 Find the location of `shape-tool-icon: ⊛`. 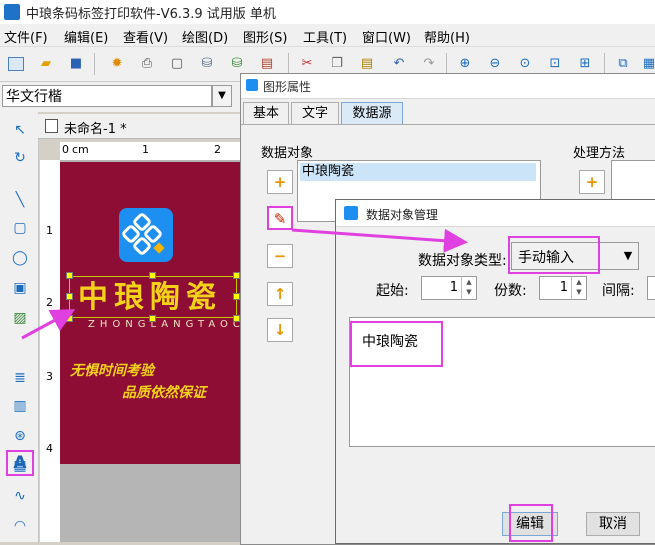

shape-tool-icon: ⊛ is located at coordinates (20, 436).